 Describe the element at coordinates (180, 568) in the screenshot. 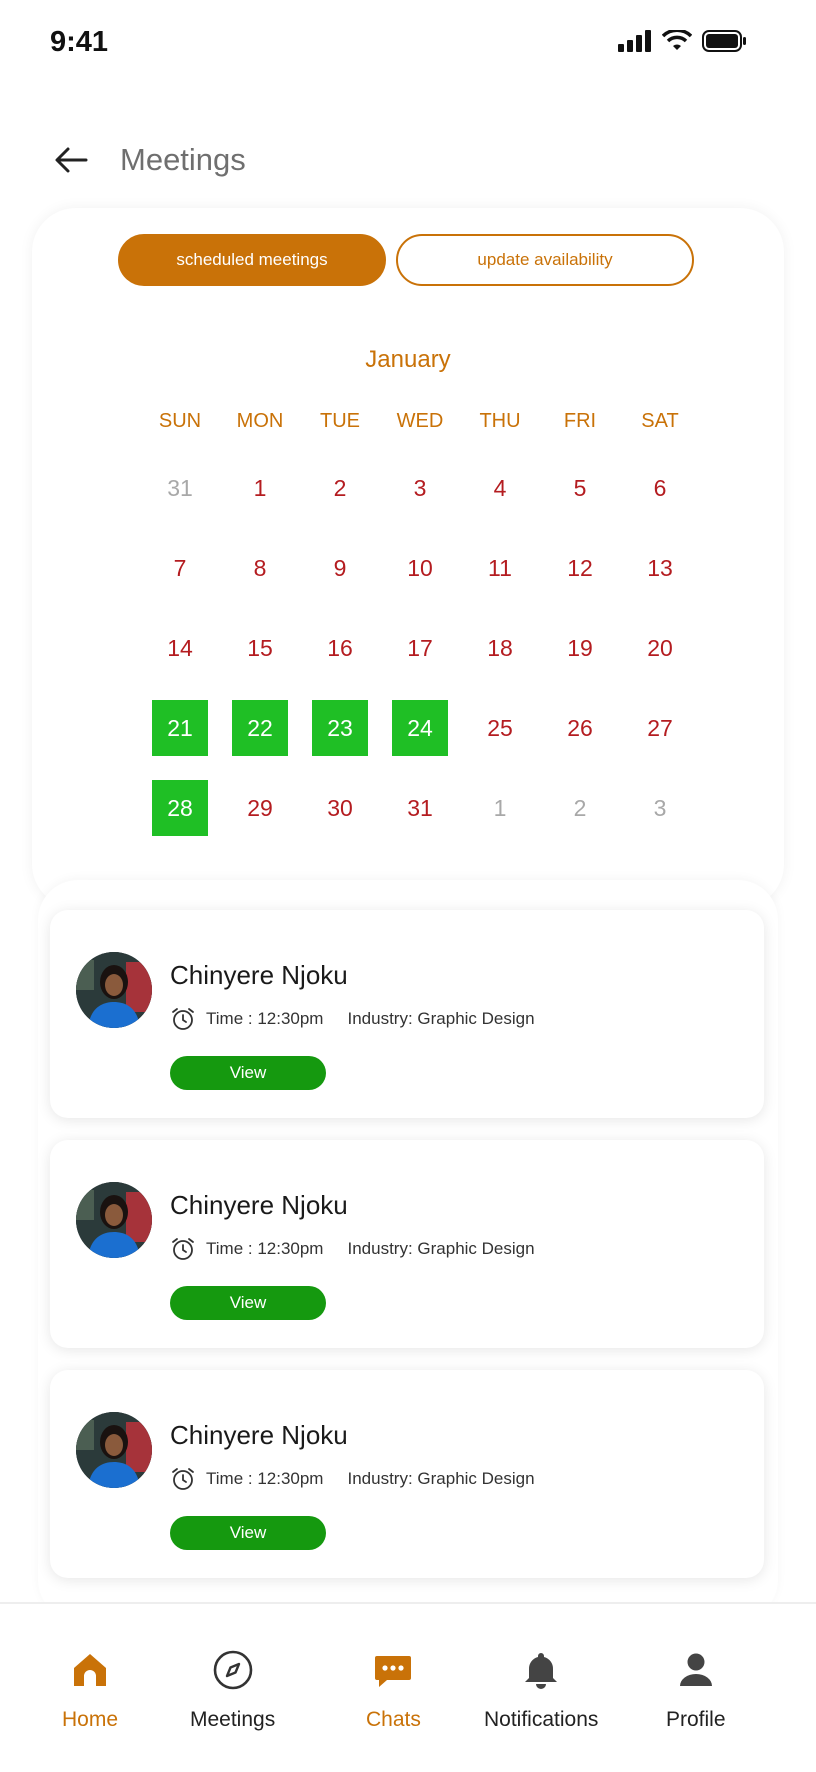

I see `calendar-day: 7` at that location.